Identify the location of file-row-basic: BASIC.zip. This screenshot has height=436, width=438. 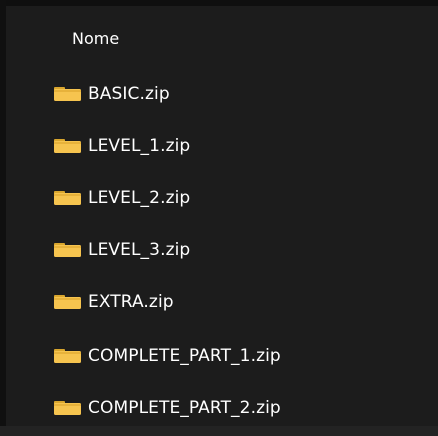
(239, 94).